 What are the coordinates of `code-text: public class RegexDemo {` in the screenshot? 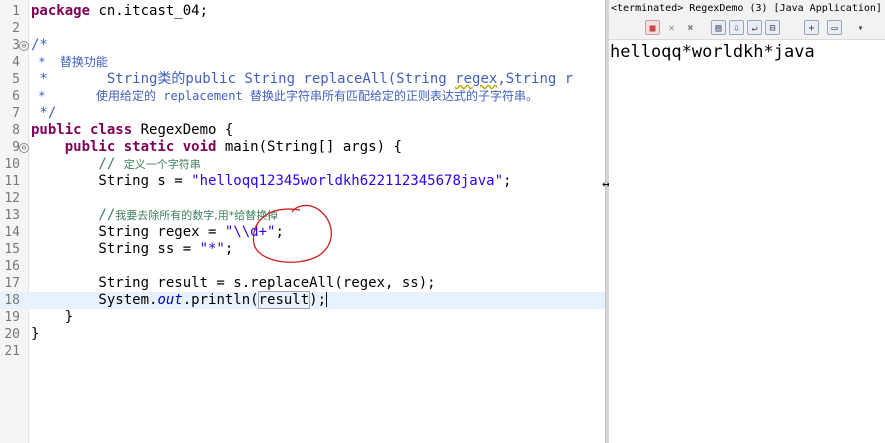 It's located at (132, 130).